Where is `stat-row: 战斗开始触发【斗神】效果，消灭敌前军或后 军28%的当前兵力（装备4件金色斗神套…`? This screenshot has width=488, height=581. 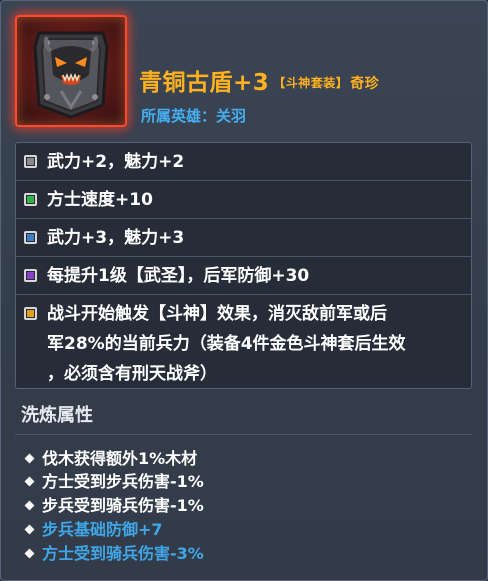 stat-row: 战斗开始触发【斗神】效果，消灭敌前军或后 军28%的当前兵力（装备4件金色斗神套… is located at coordinates (243, 341).